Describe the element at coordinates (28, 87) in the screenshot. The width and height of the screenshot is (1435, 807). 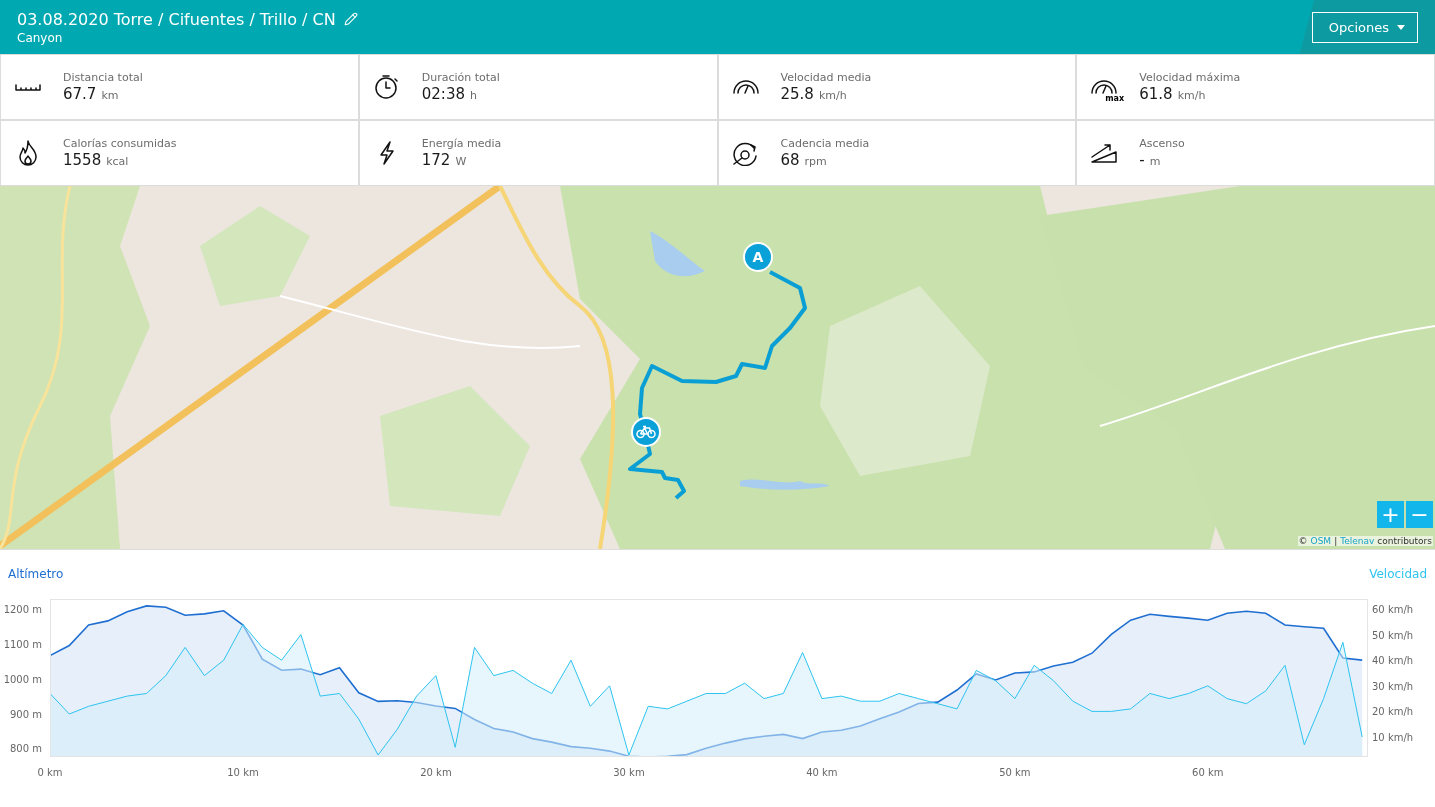
I see `ruler-icon` at that location.